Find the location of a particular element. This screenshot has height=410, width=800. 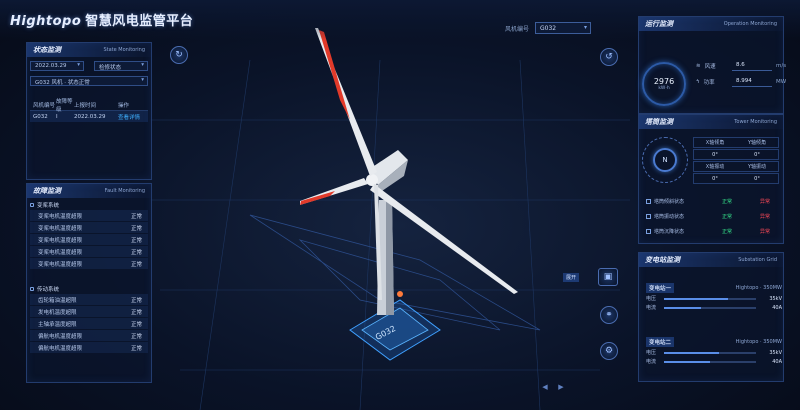

device-select: G032 风机 · 状态正常 ▾ is located at coordinates (89, 81).